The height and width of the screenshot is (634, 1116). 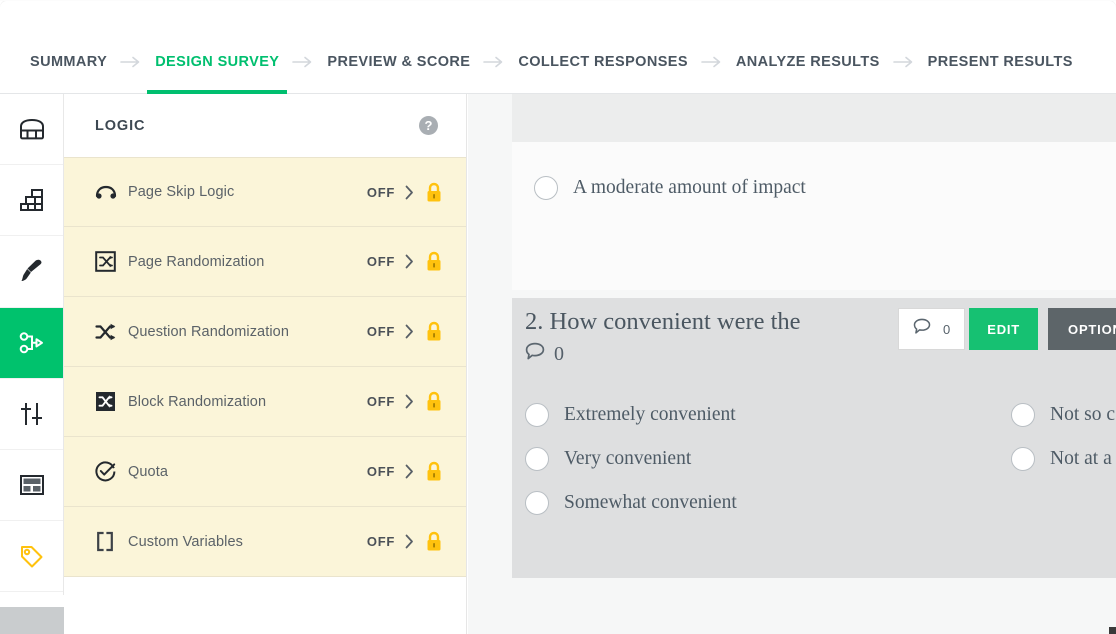 I want to click on logic-row-custom-variables: Custom Variables OFF, so click(x=265, y=542).